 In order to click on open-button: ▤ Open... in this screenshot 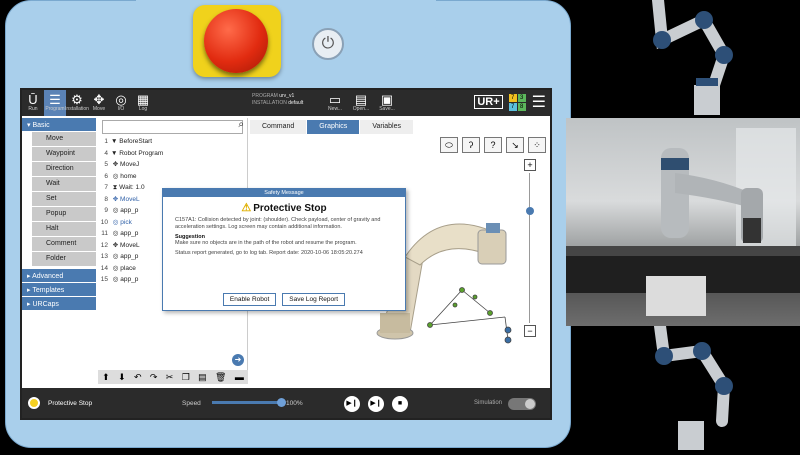, I will do `click(361, 103)`.